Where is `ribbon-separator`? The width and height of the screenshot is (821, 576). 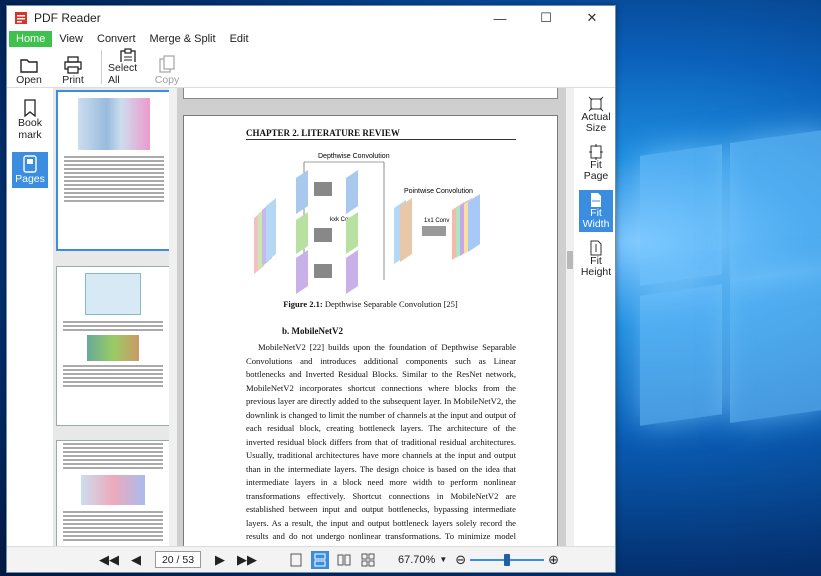
ribbon-separator is located at coordinates (101, 67).